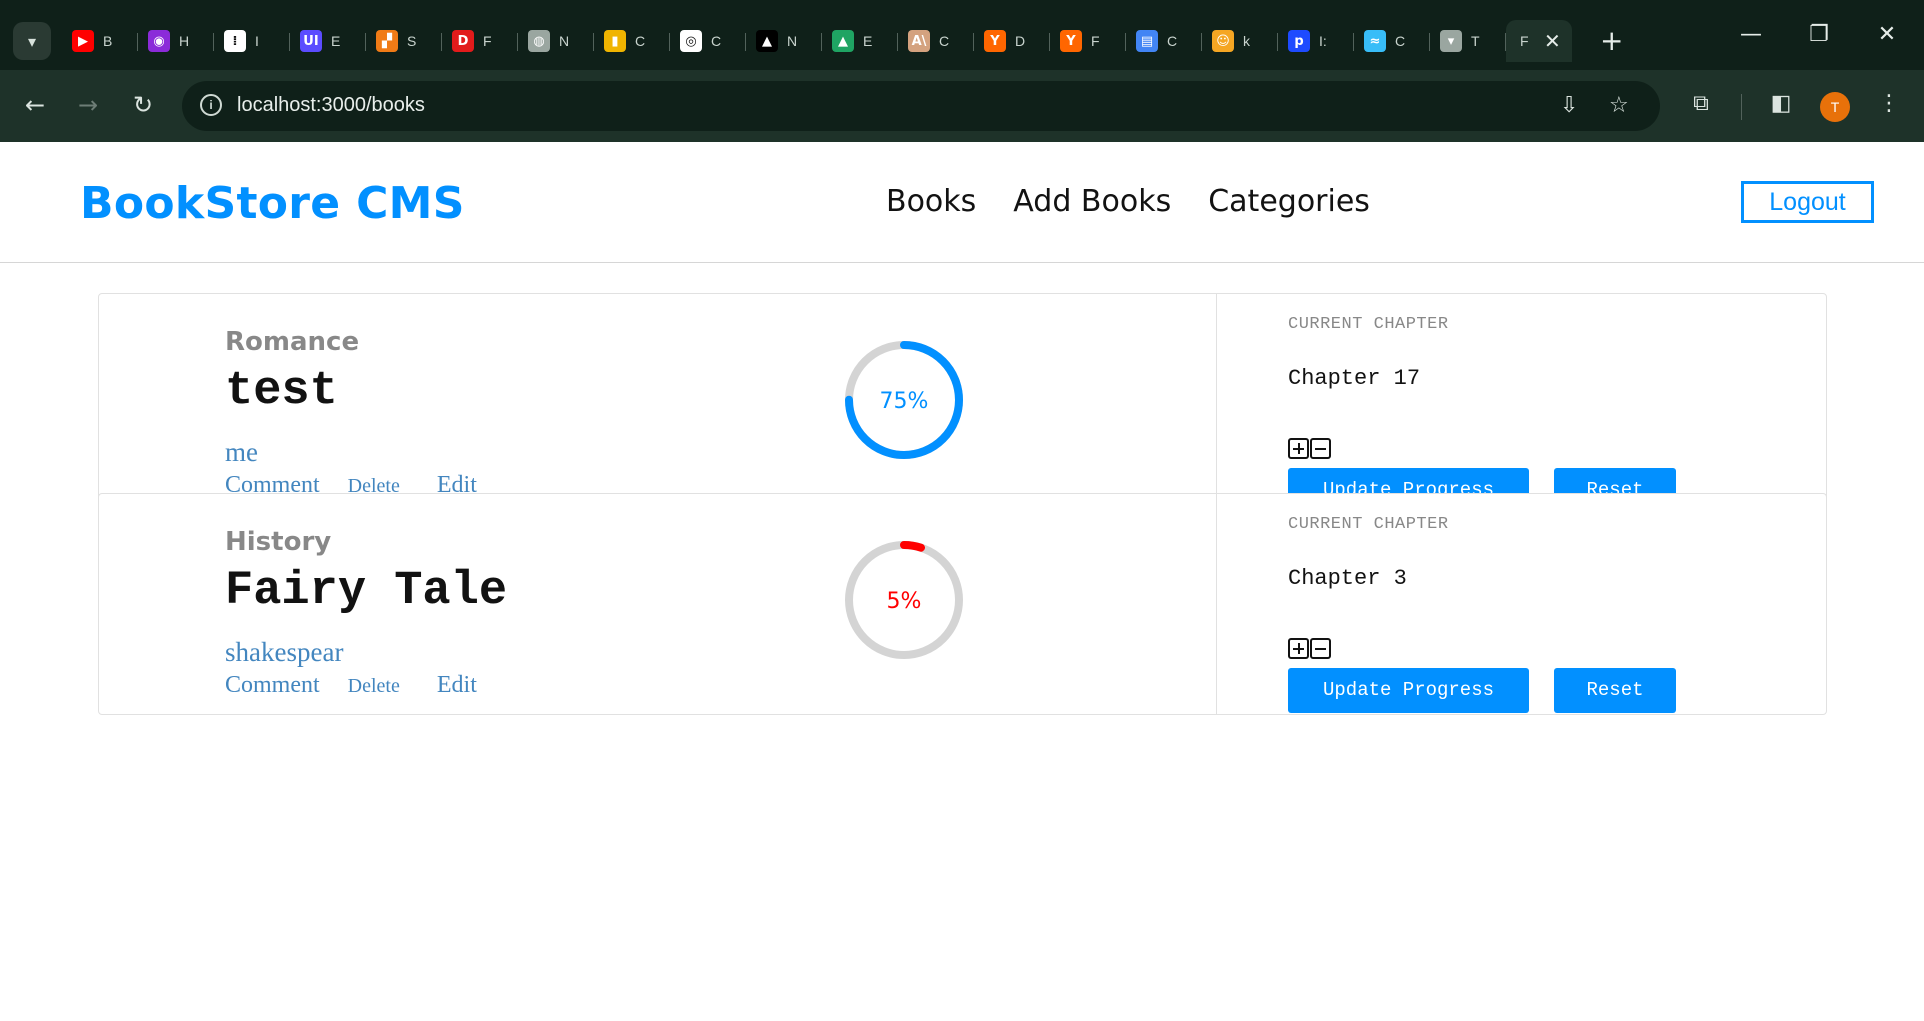 Image resolution: width=1924 pixels, height=1021 pixels. What do you see at coordinates (176, 41) in the screenshot?
I see `browser-tab: ◉ H` at bounding box center [176, 41].